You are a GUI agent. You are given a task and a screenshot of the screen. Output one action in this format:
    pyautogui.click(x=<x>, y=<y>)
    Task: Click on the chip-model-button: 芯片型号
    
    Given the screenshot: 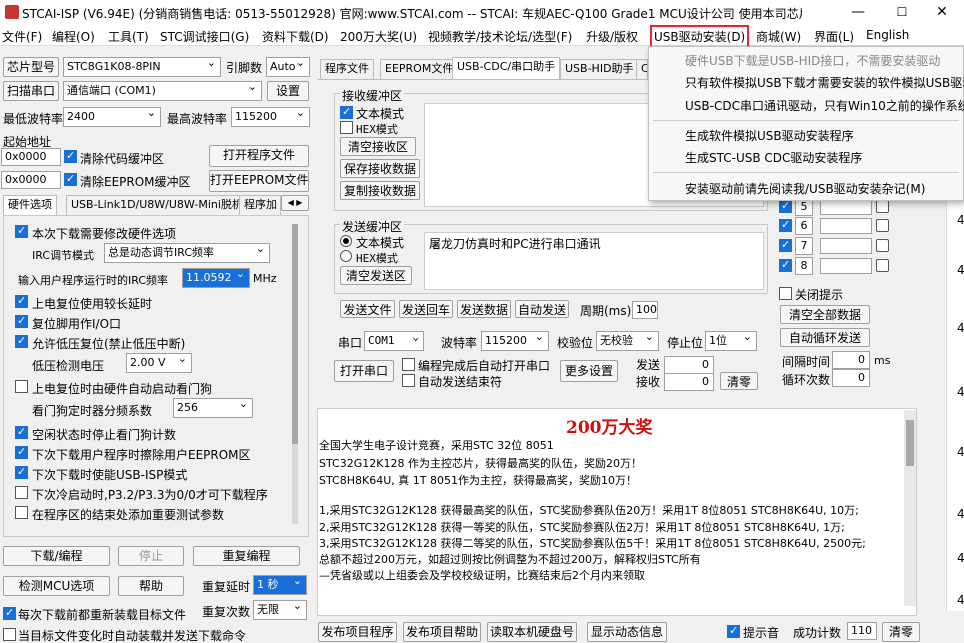 What is the action you would take?
    pyautogui.click(x=31, y=67)
    